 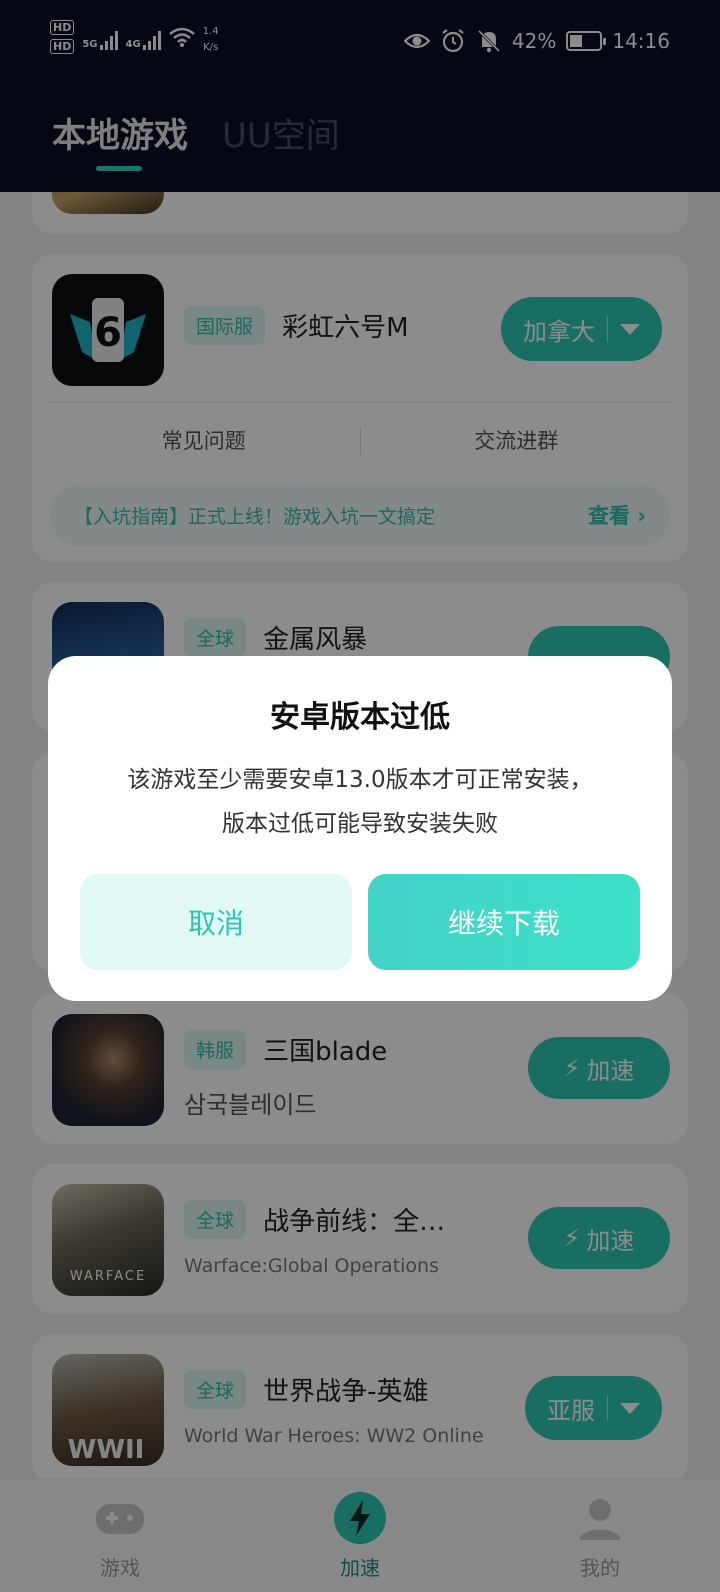 I want to click on dialog-message: 该游戏至少需要安卓13.0版本才可正常安装， 版本过低可能导致安装失败, so click(x=360, y=802).